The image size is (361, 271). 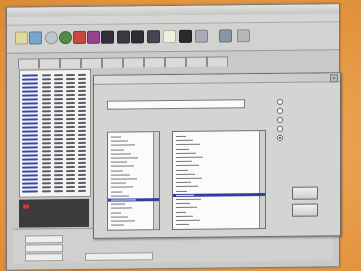 I want to click on right-listbox, so click(x=219, y=180).